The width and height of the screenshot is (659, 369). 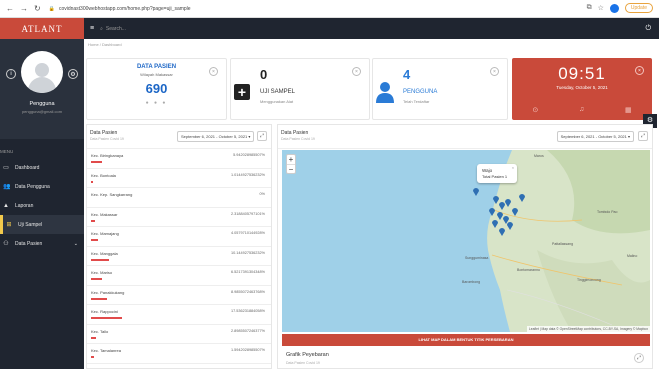 I want to click on card-uji-sampel: + 0 UJI SAMPEL Menggunakan Alat ×, so click(x=300, y=89).